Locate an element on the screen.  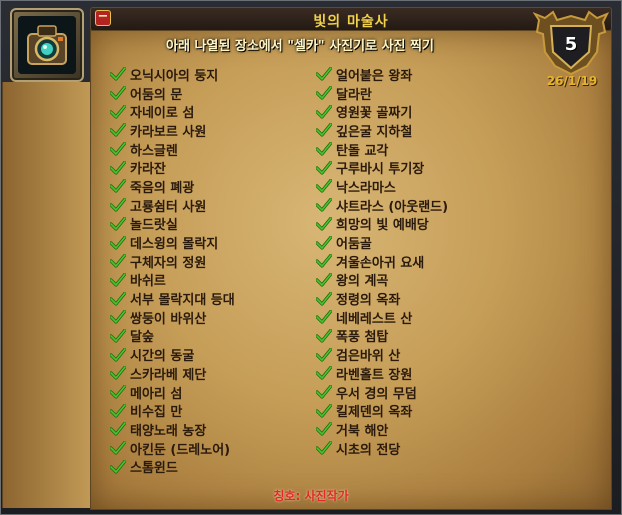
criteria-label: 샤트라스 (아웃랜드) is located at coordinates (392, 207).